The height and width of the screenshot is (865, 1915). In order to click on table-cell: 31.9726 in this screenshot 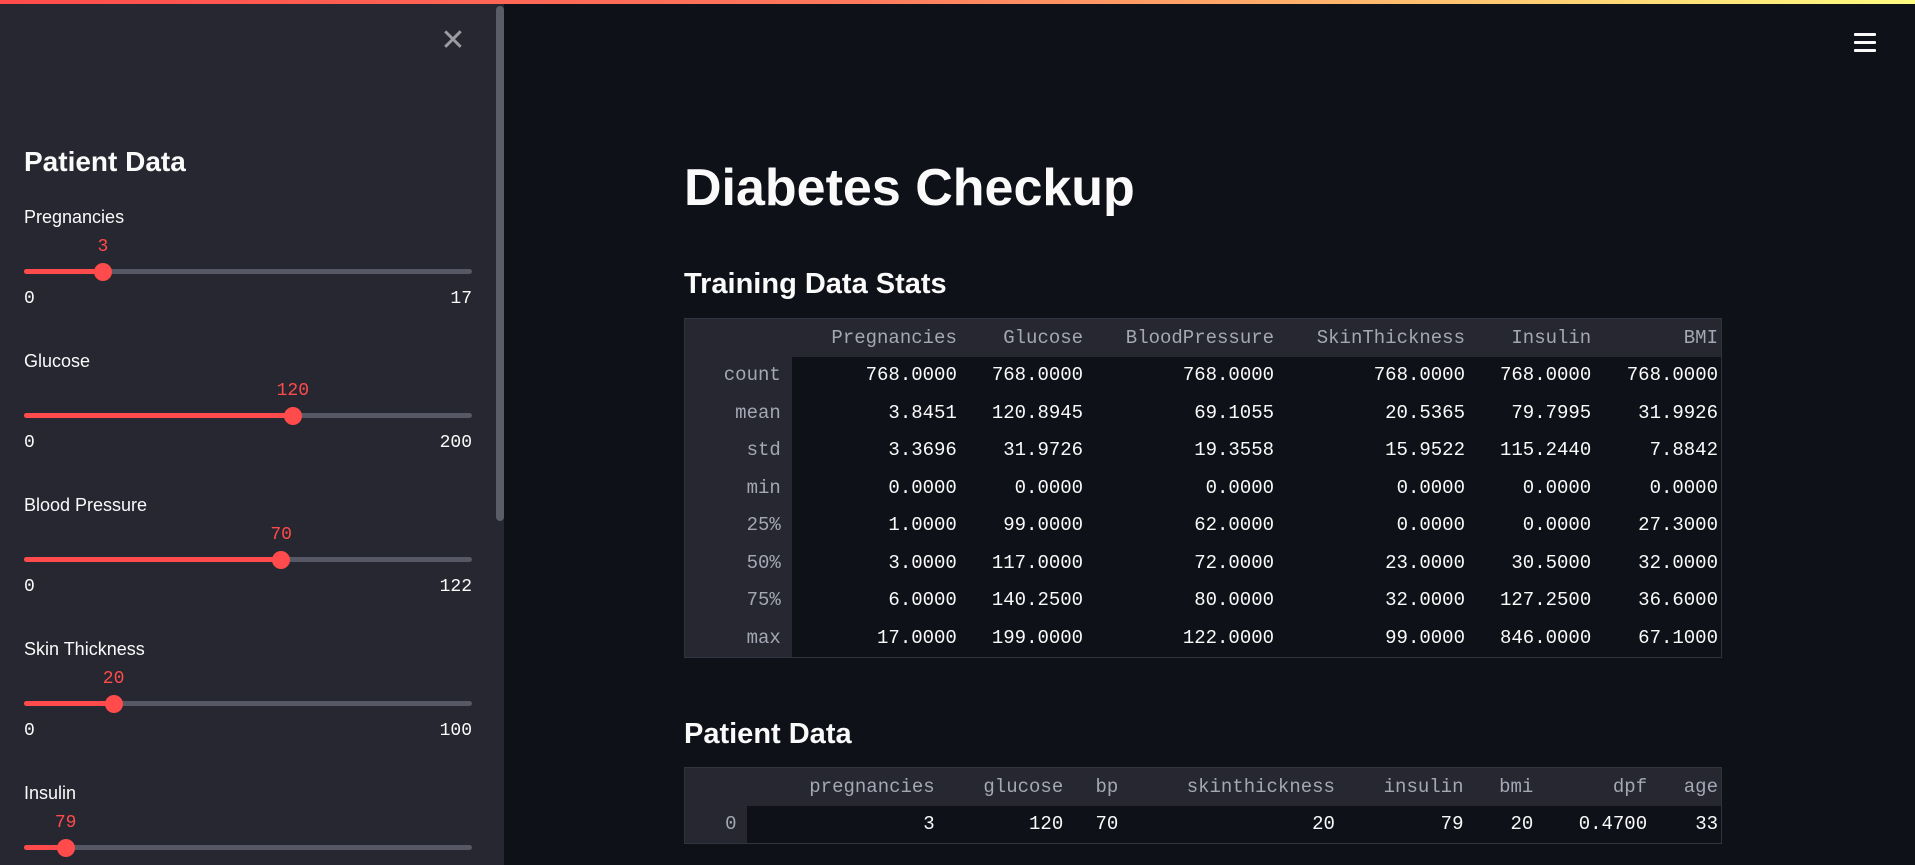, I will do `click(1043, 450)`.